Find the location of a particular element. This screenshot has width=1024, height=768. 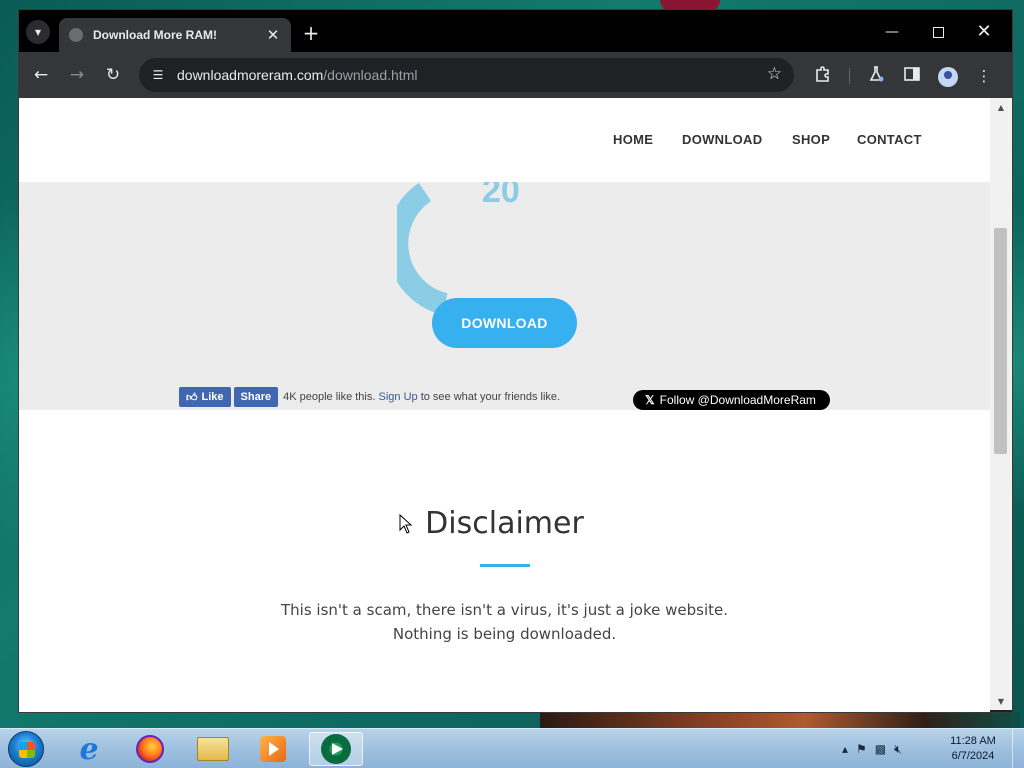

twitter-follow-label: Follow @DownloadMoreRam is located at coordinates (737, 400).